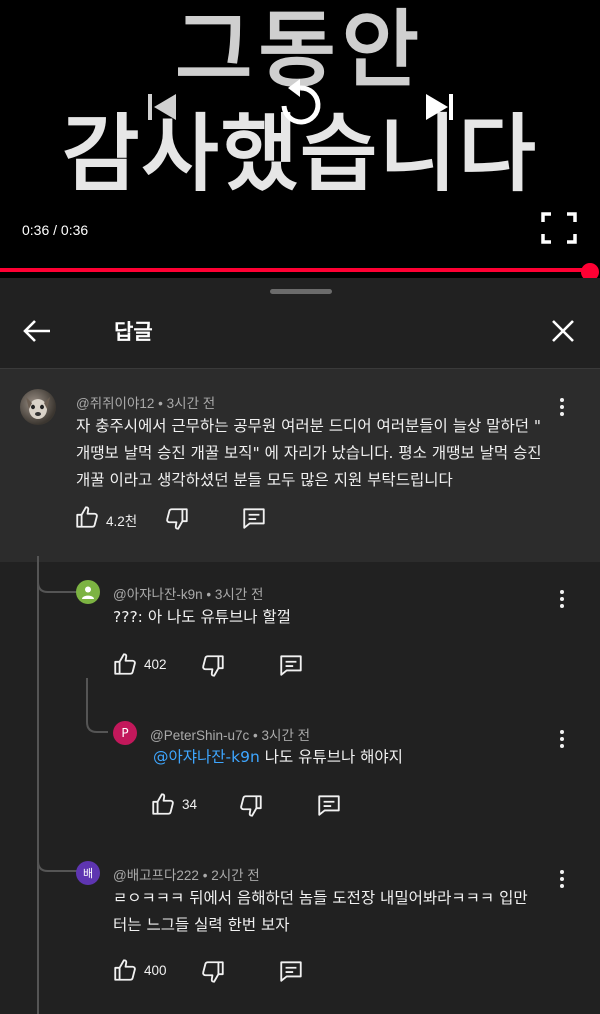 This screenshot has height=1014, width=600. What do you see at coordinates (37, 331) in the screenshot?
I see `arrow-left-icon` at bounding box center [37, 331].